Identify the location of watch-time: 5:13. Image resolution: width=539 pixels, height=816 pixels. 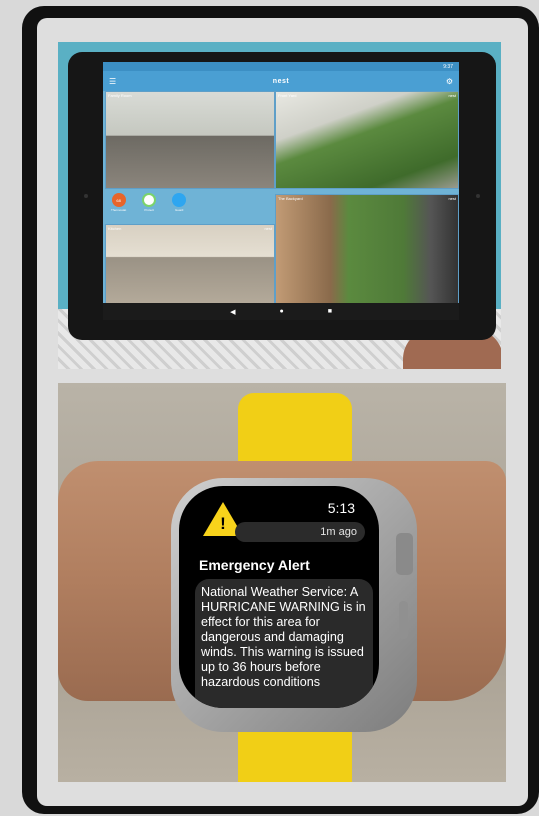
(341, 508).